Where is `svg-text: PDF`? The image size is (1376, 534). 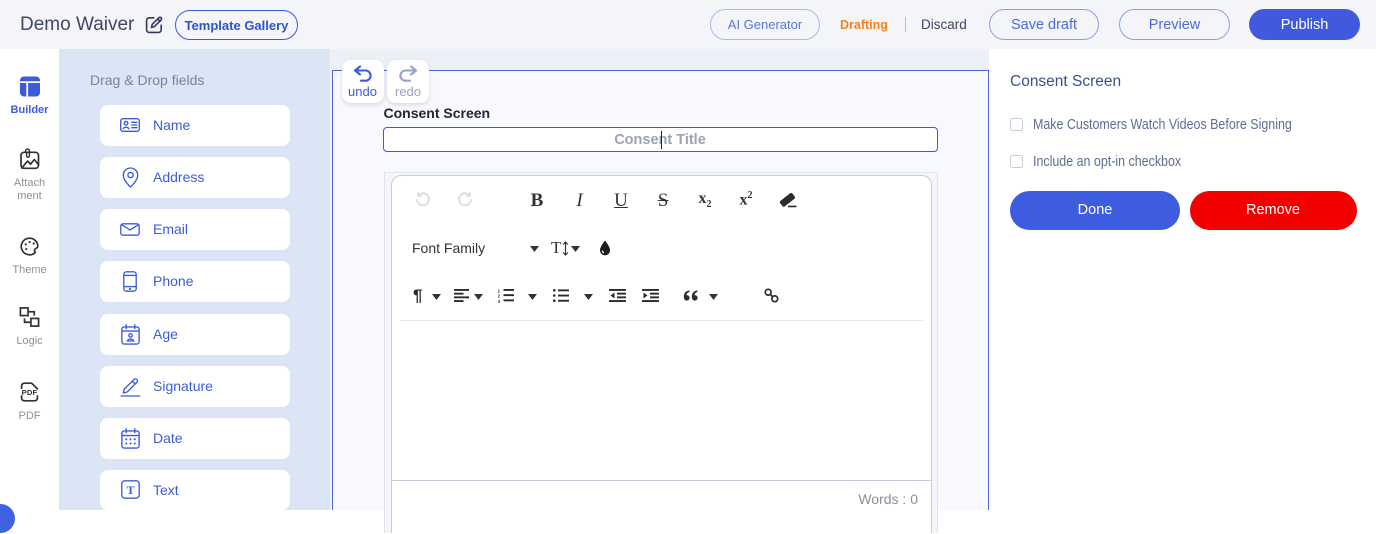
svg-text: PDF is located at coordinates (30, 392).